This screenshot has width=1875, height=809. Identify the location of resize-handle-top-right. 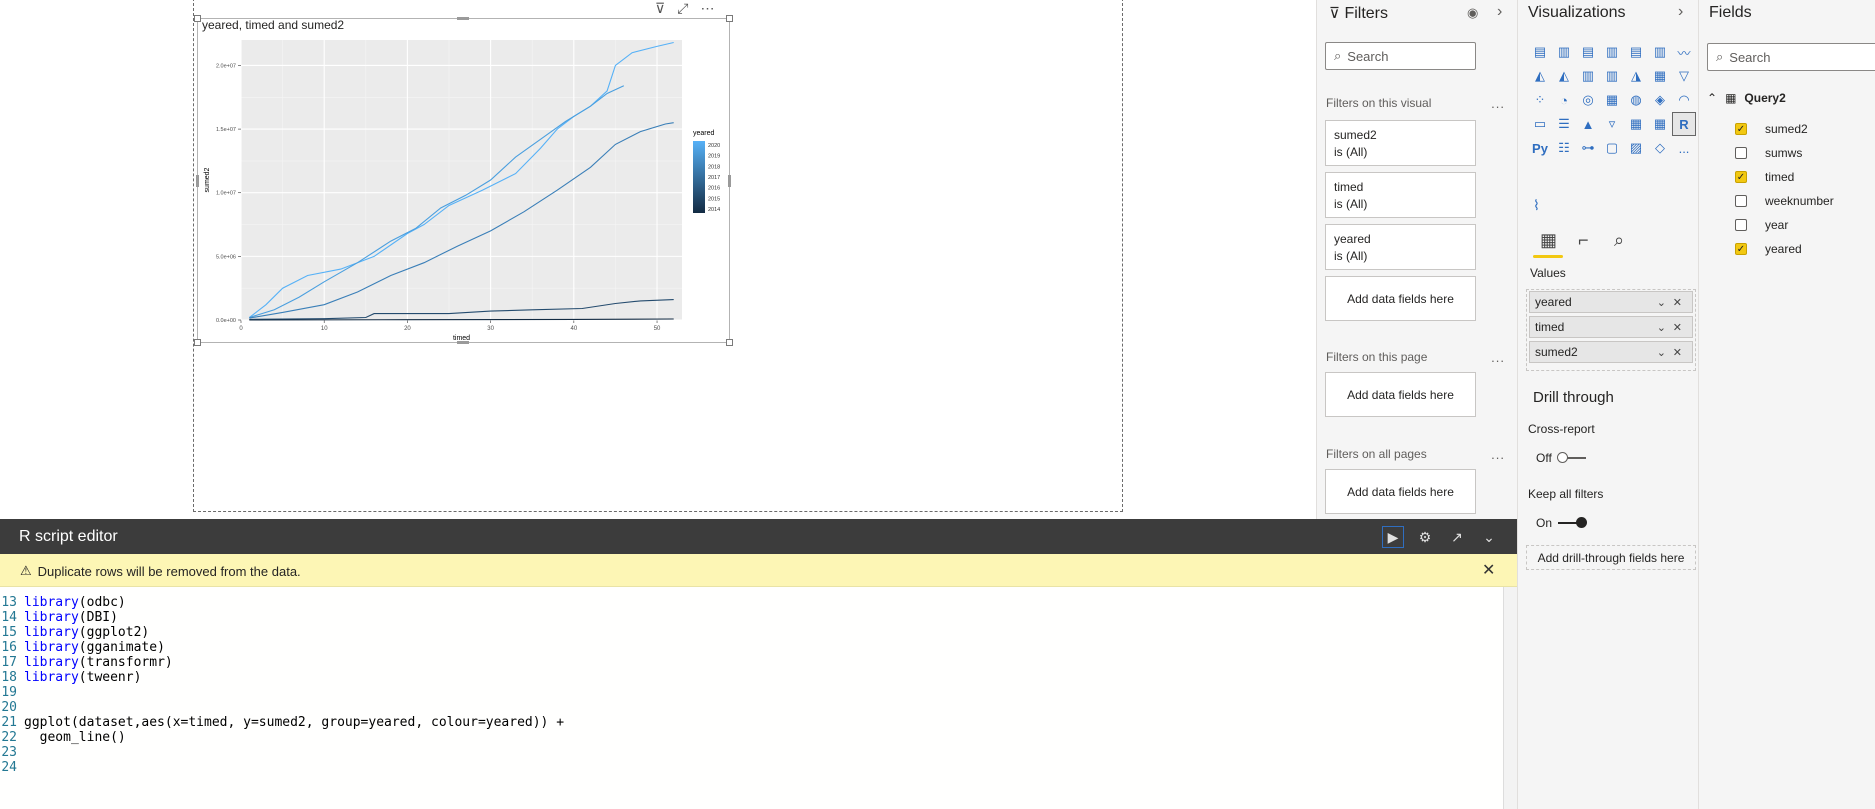
(729, 18).